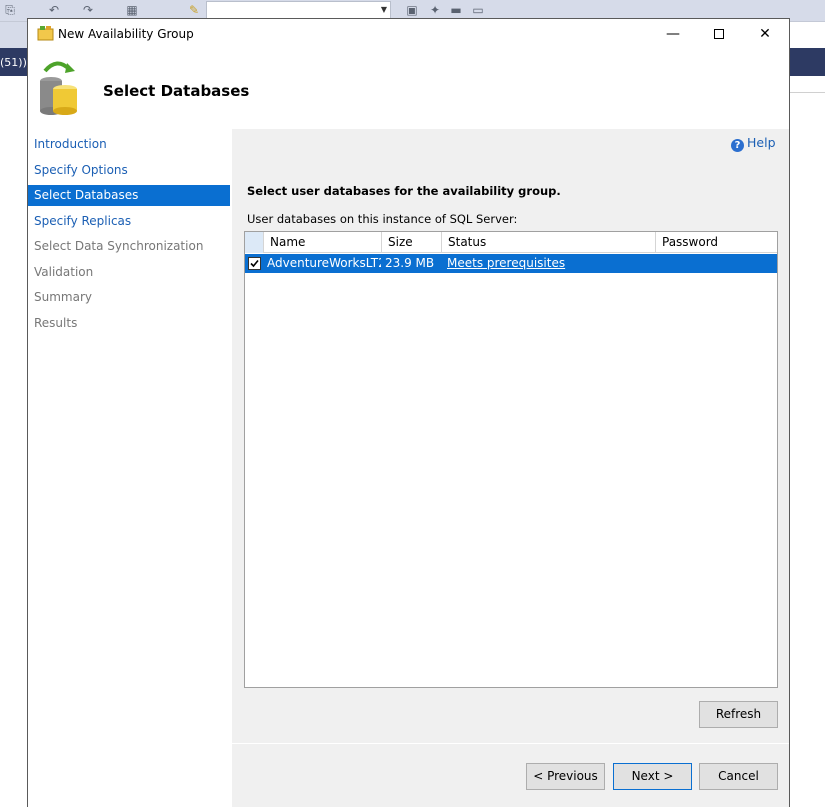  Describe the element at coordinates (408, 34) in the screenshot. I see `title-bar: New Availability Group — ✕` at that location.